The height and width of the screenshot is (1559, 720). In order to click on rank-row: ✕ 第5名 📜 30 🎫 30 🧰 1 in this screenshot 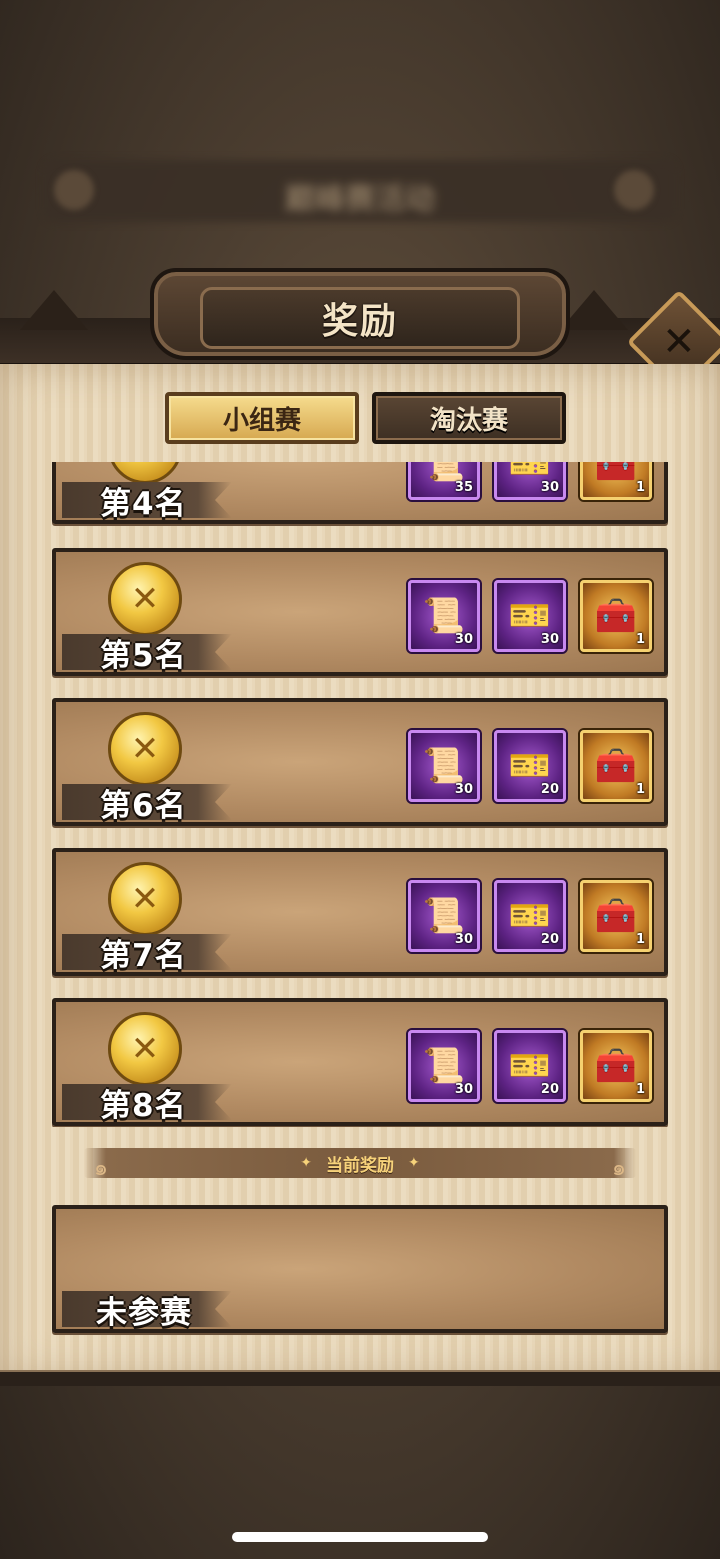, I will do `click(360, 612)`.